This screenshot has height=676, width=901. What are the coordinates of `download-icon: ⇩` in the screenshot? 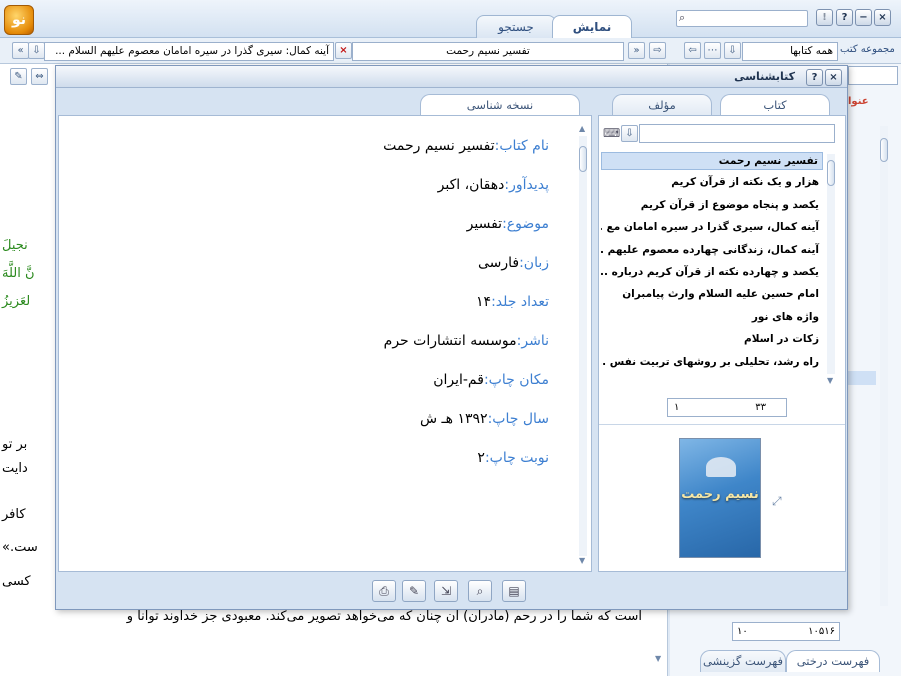 It's located at (36, 50).